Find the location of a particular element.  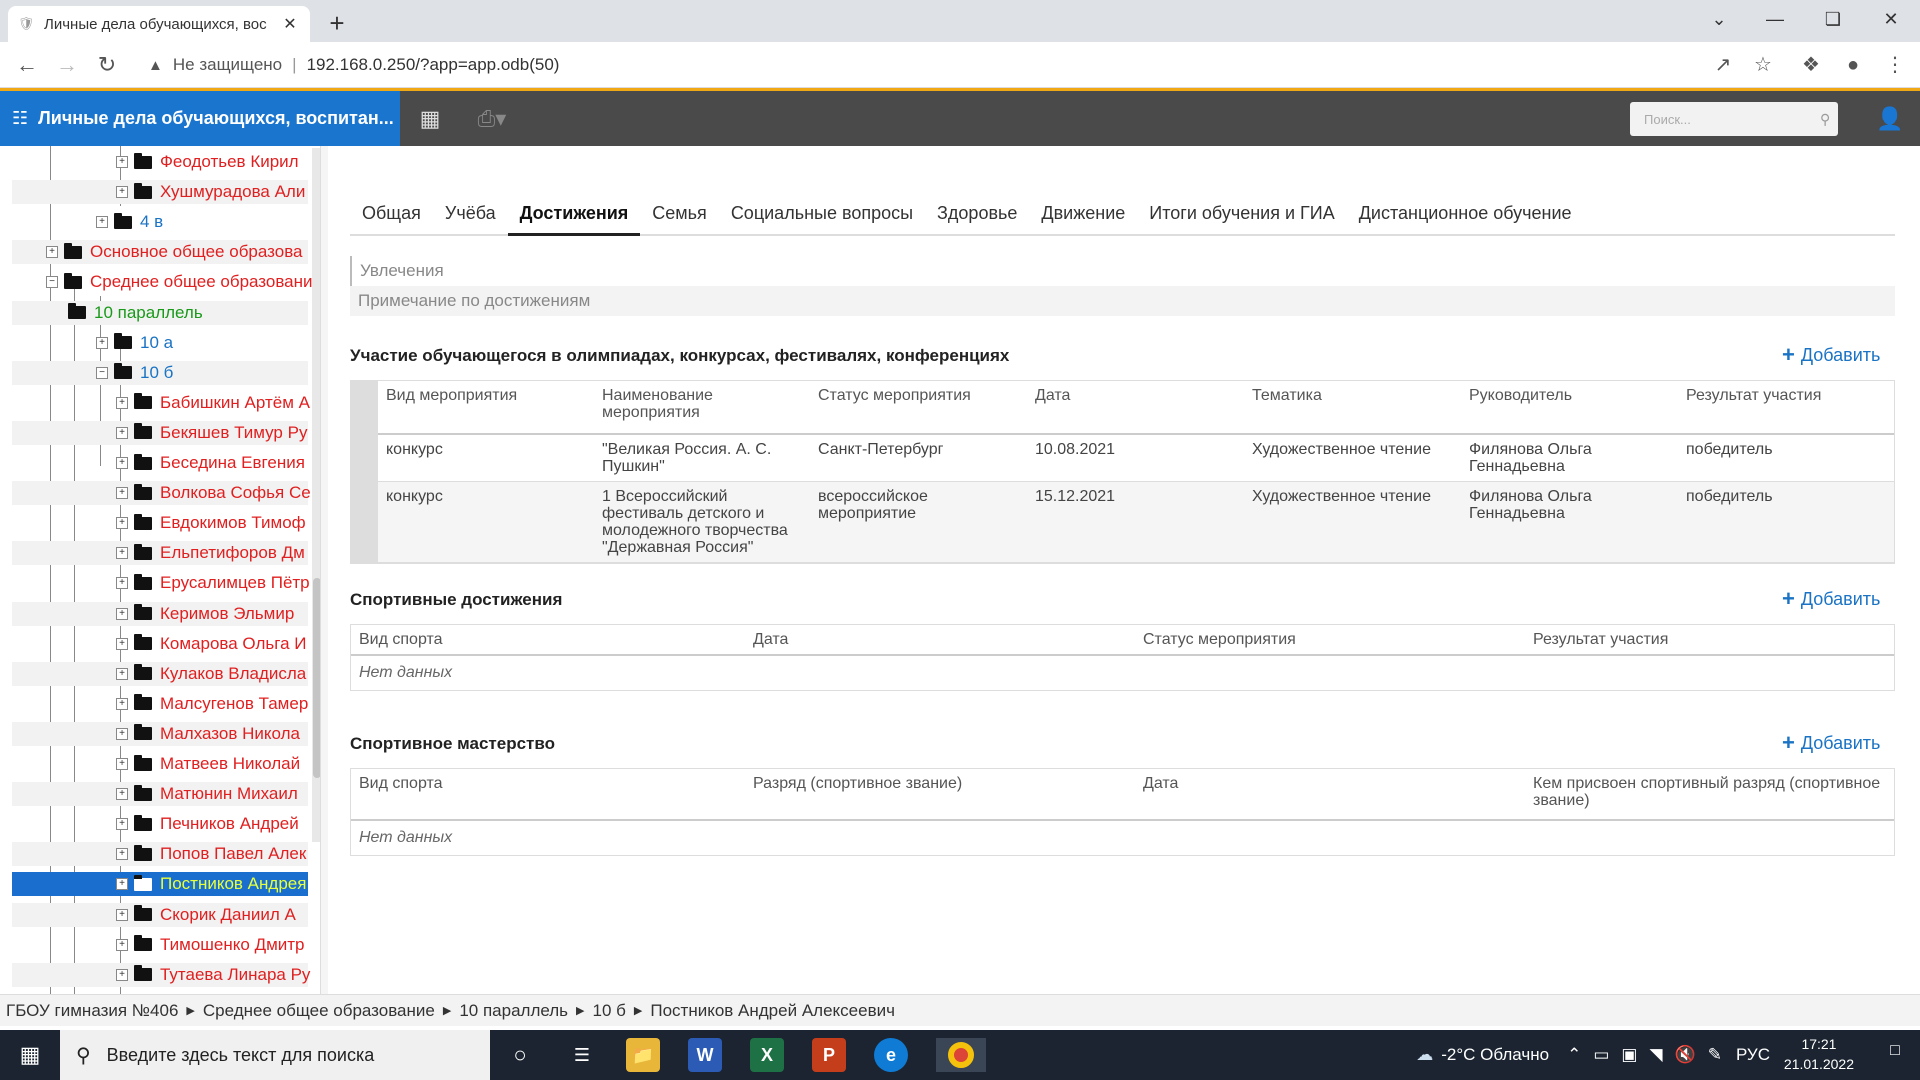

breadcrumb-item: 10 б is located at coordinates (609, 1011).